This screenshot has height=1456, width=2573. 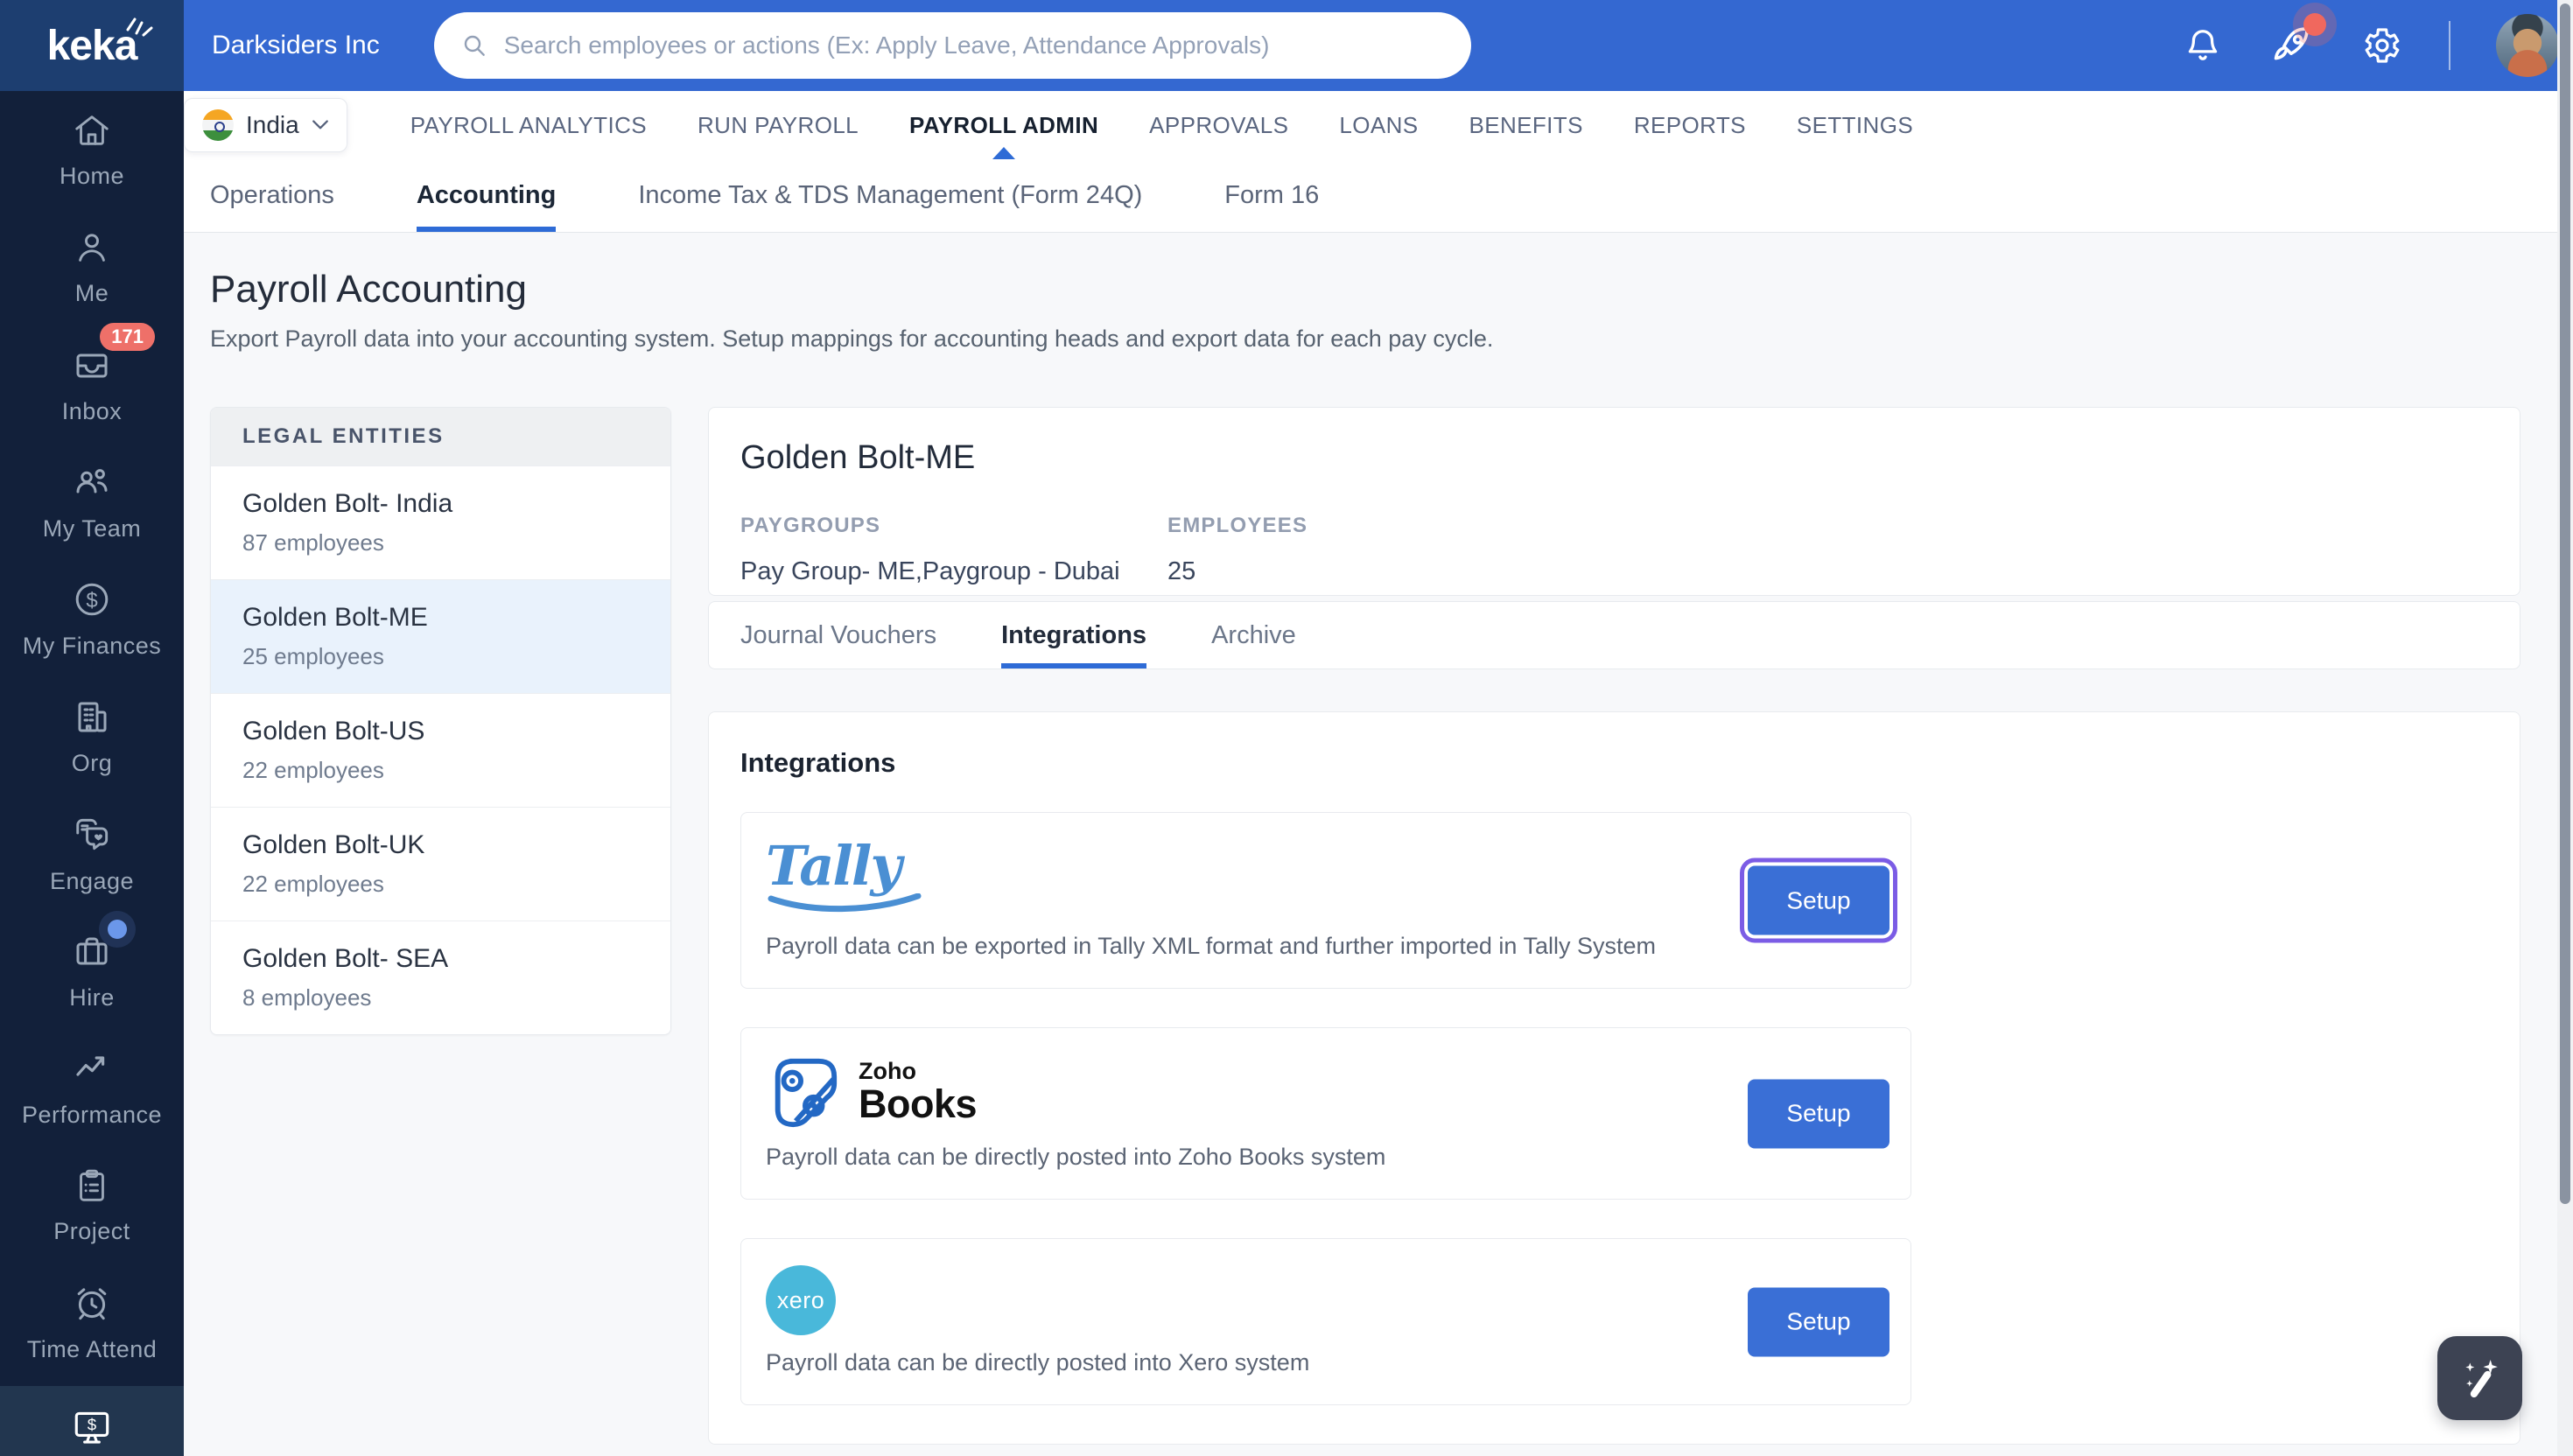 What do you see at coordinates (930, 571) in the screenshot?
I see `paygroups-value: Pay Group- ME,Paygroup - Dubai` at bounding box center [930, 571].